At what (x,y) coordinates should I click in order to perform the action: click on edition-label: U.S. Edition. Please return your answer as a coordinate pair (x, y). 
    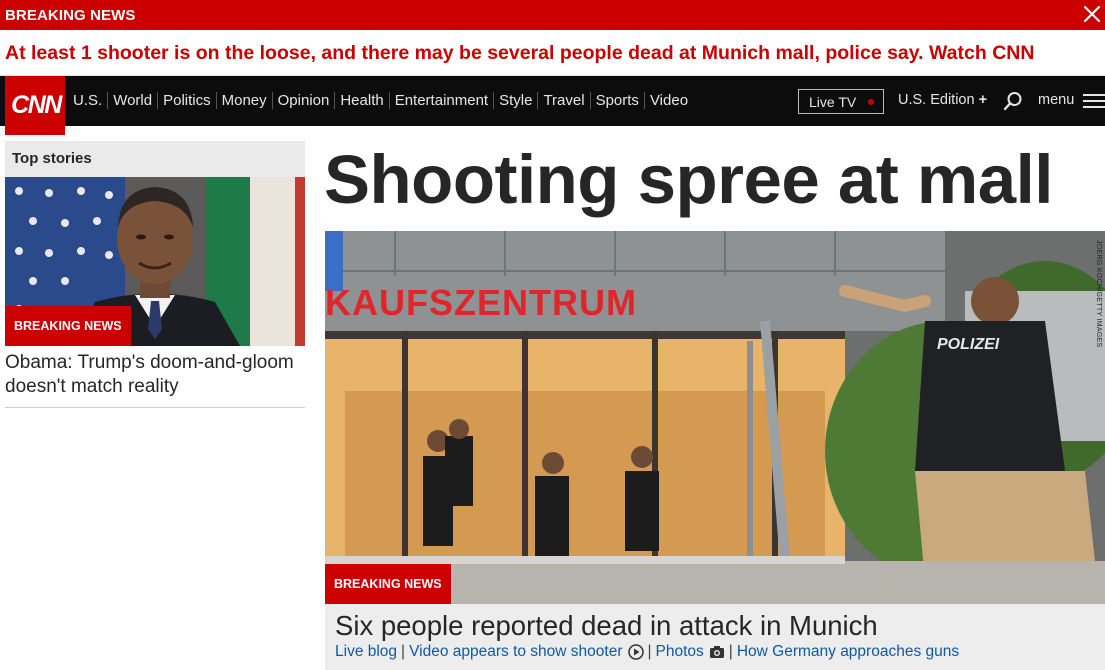
    Looking at the image, I should click on (936, 100).